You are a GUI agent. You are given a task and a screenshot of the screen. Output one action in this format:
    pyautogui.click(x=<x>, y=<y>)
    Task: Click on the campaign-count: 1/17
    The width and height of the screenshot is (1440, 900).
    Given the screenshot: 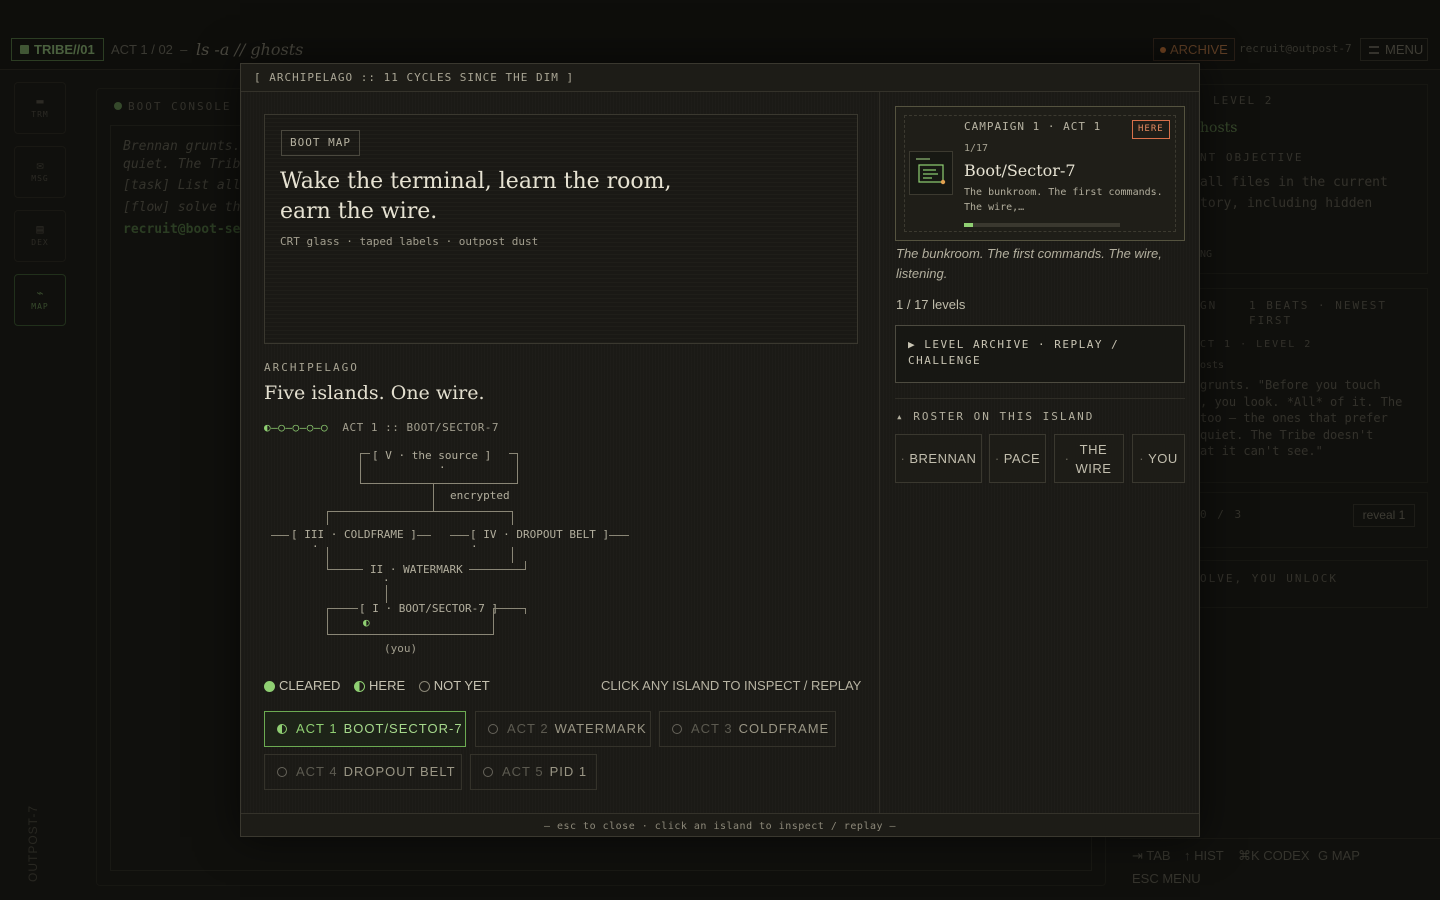 What is the action you would take?
    pyautogui.click(x=976, y=148)
    